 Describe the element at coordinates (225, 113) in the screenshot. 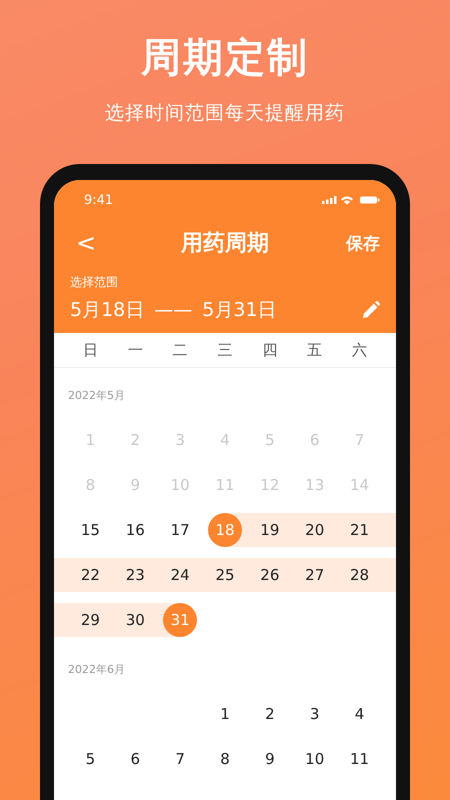

I see `promo-subtitle: 选择时间范围每天提醒用药` at that location.